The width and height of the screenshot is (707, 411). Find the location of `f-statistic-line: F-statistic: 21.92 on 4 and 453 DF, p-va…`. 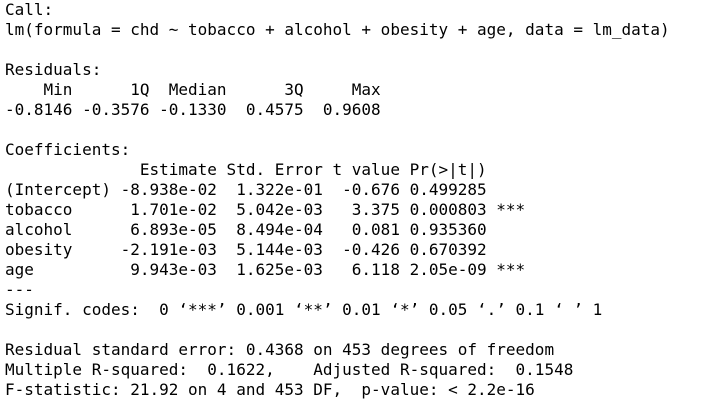

f-statistic-line: F-statistic: 21.92 on 4 and 453 DF, p-va… is located at coordinates (270, 389).